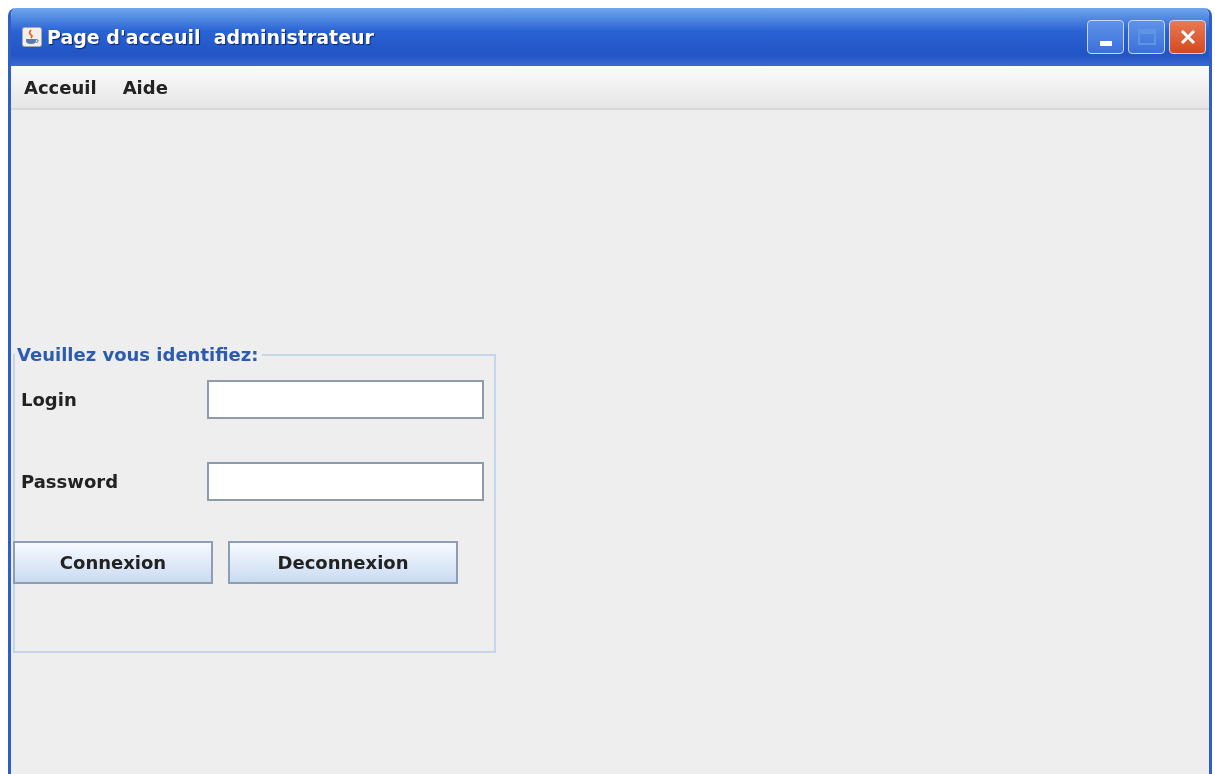  What do you see at coordinates (1146, 37) in the screenshot?
I see `maximize-button` at bounding box center [1146, 37].